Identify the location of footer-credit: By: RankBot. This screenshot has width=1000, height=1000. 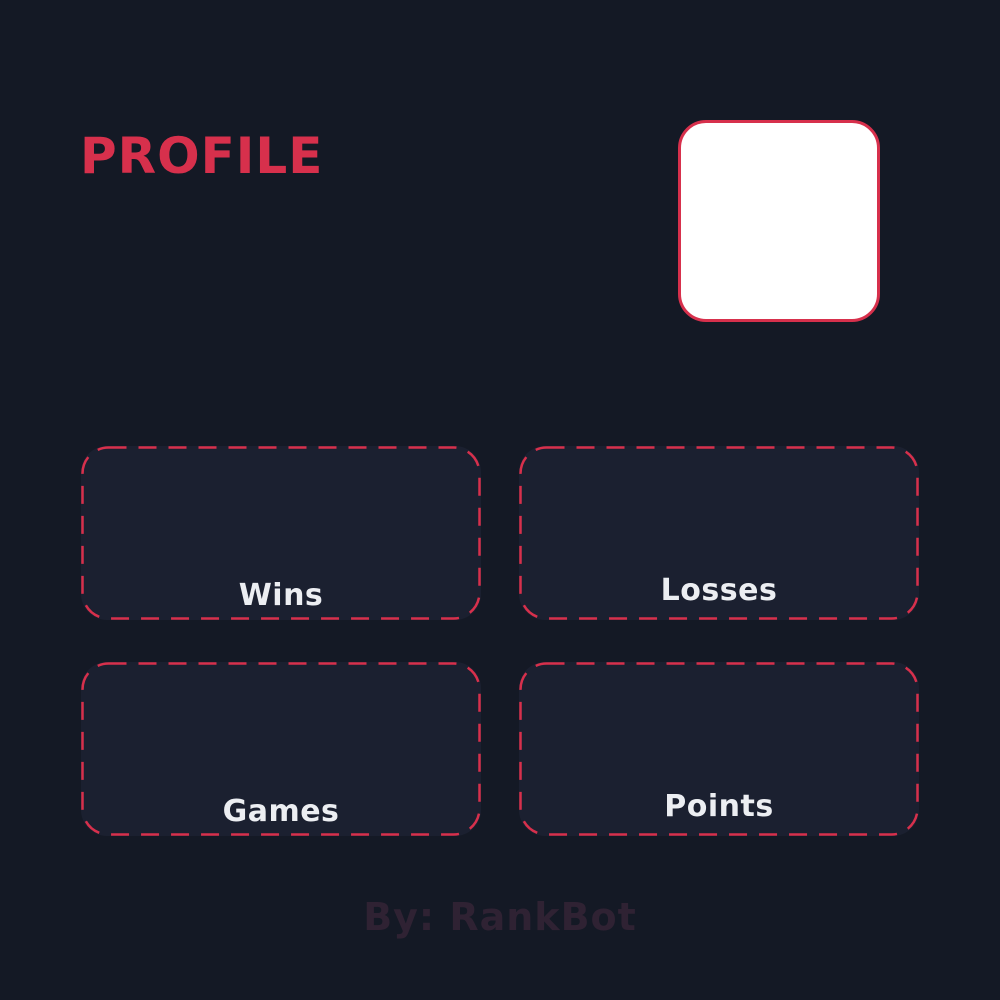
(500, 917).